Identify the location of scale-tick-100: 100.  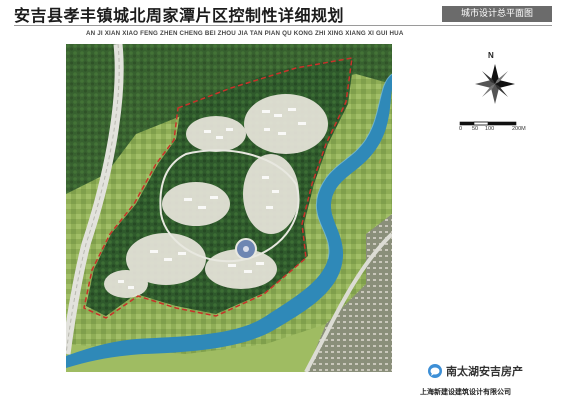
(490, 129).